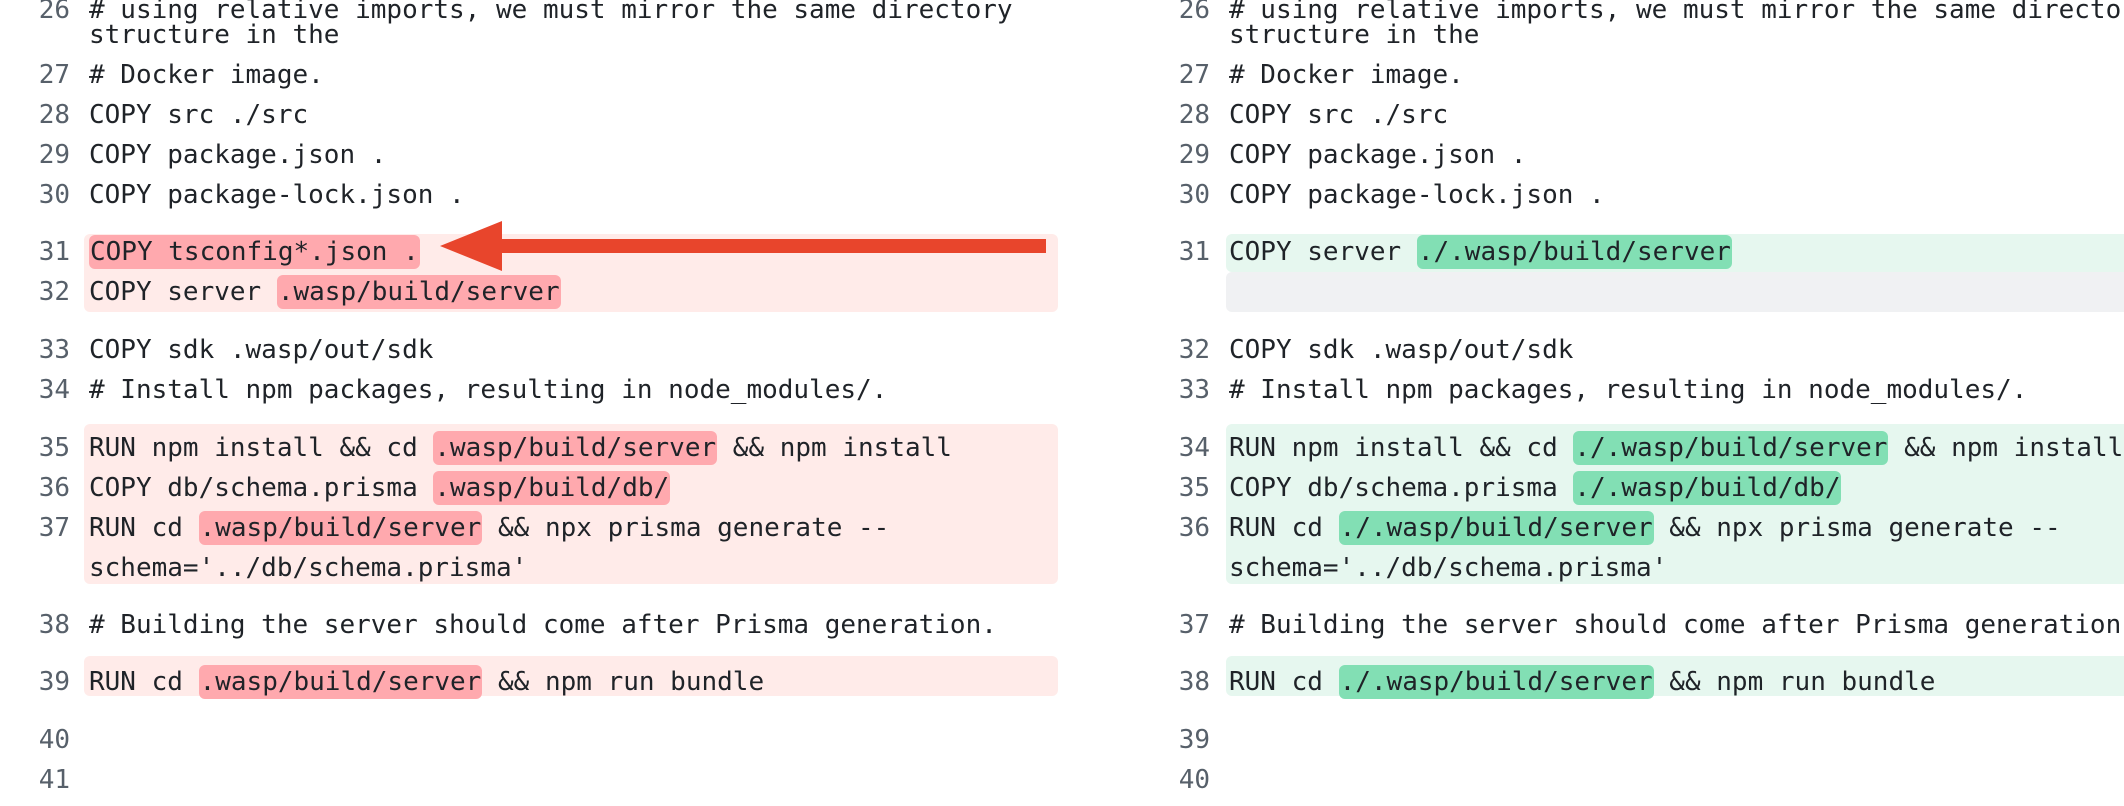  Describe the element at coordinates (35, 803) in the screenshot. I see `line-number: 42` at that location.